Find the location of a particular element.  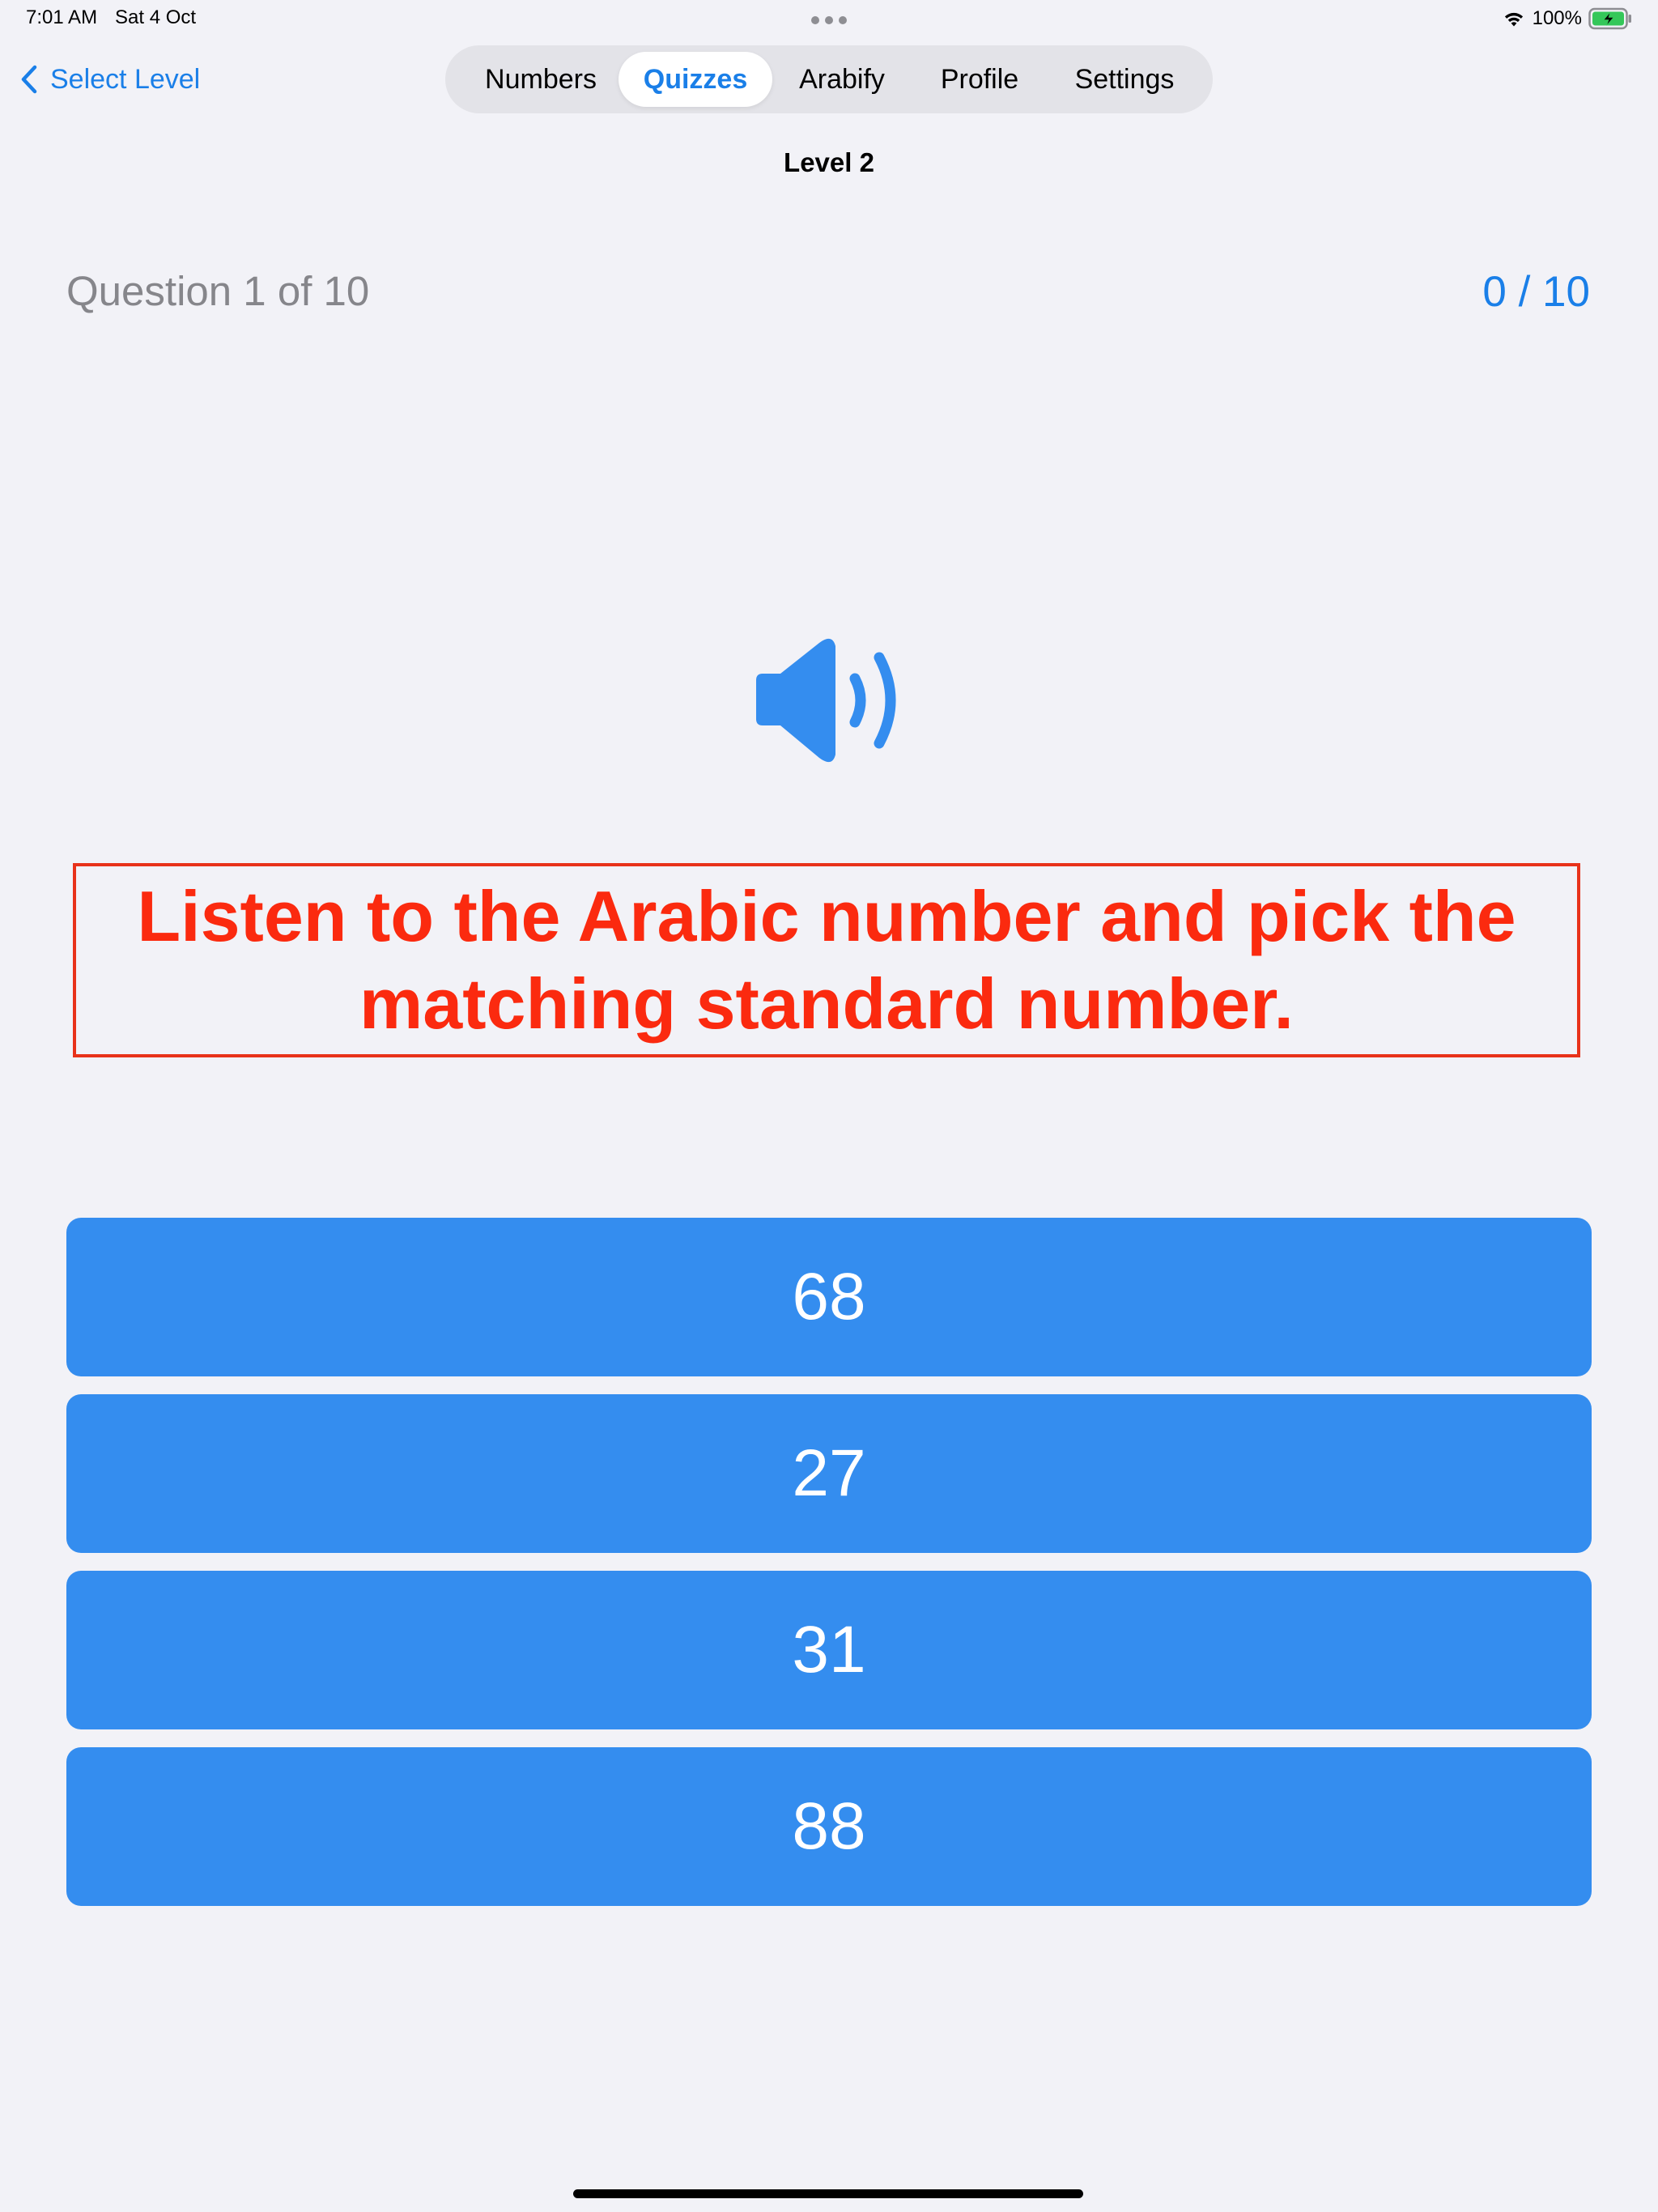

speaker-wave-icon is located at coordinates (829, 701).